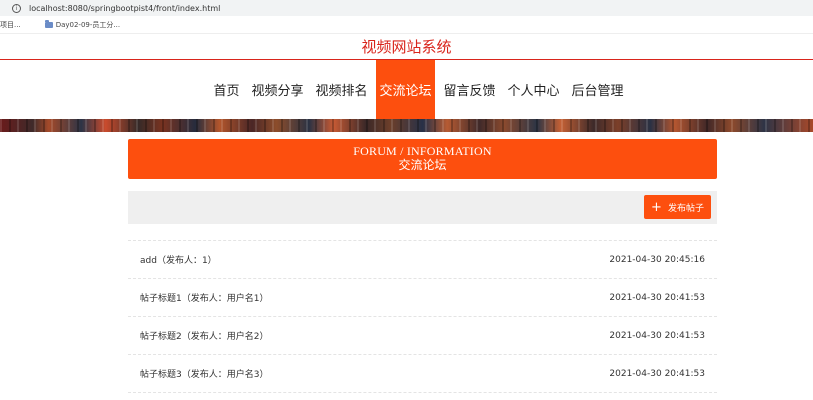 The image size is (813, 400). I want to click on forum-heading-cn: 交流论坛, so click(422, 165).